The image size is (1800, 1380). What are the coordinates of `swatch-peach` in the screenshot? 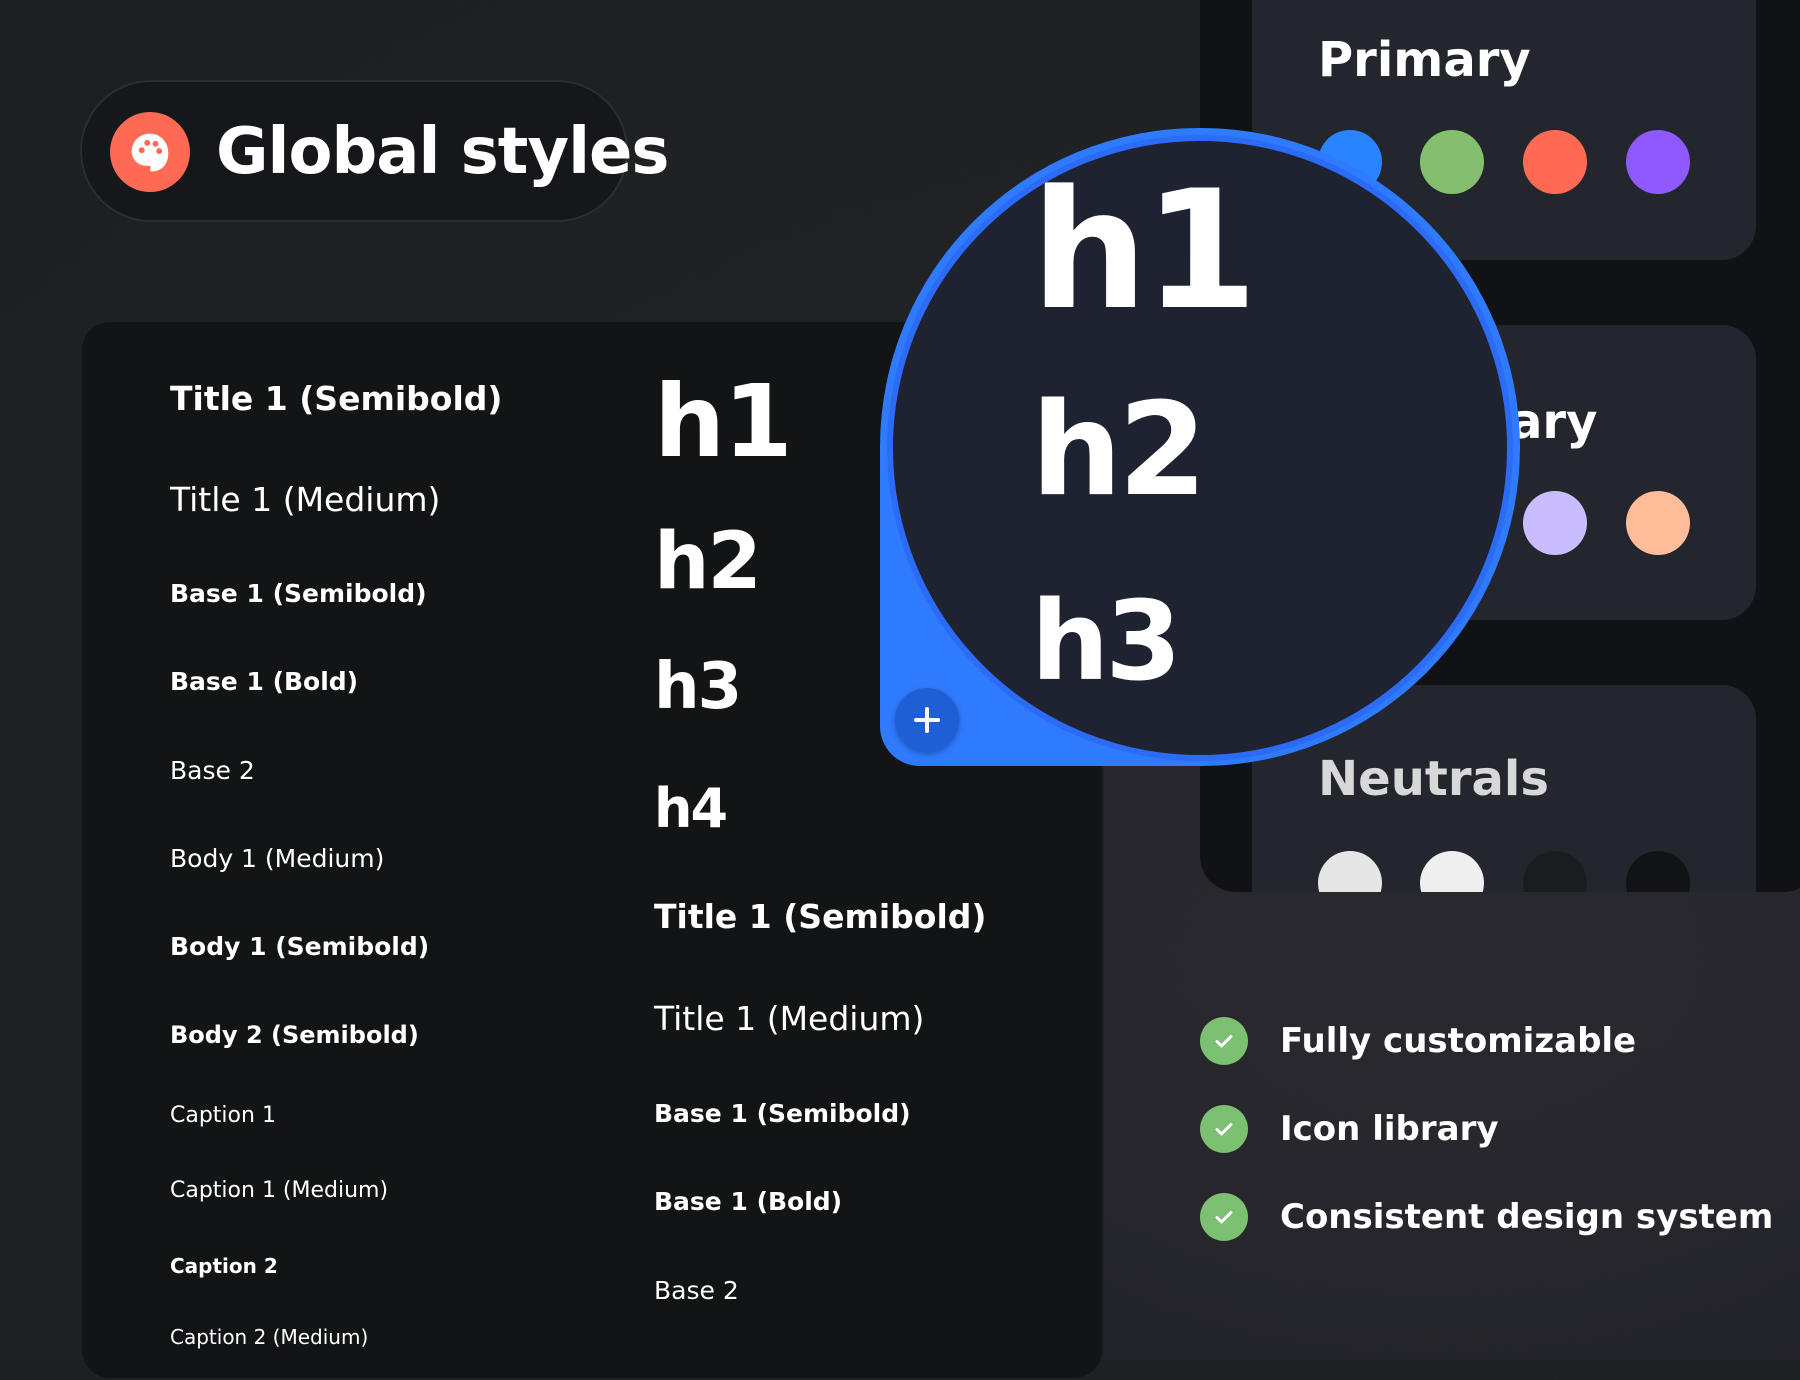 It's located at (1658, 523).